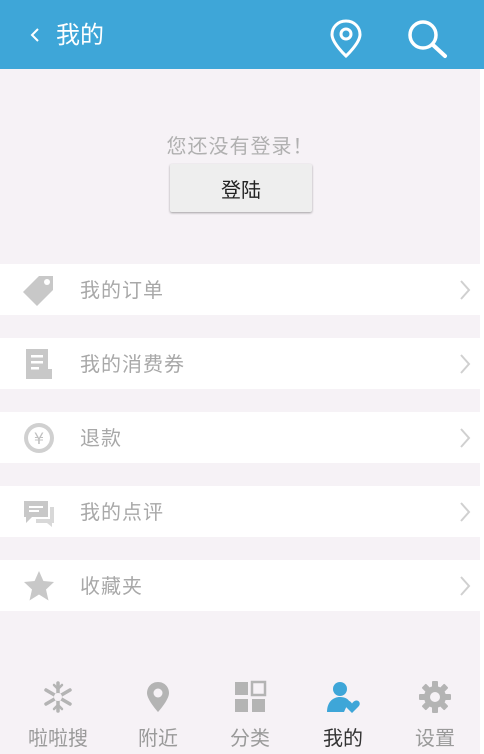 The width and height of the screenshot is (484, 754). Describe the element at coordinates (482, 411) in the screenshot. I see `screen-edge` at that location.